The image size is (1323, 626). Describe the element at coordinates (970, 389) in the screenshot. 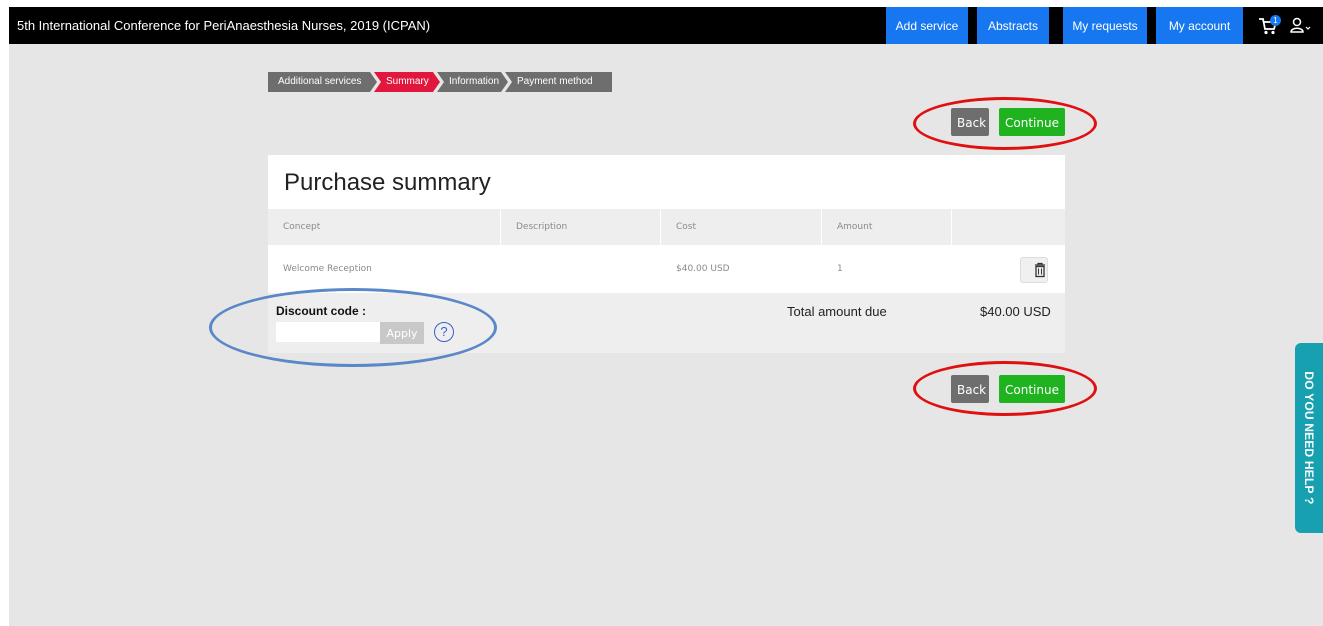

I see `back-button-bottom: Back` at that location.